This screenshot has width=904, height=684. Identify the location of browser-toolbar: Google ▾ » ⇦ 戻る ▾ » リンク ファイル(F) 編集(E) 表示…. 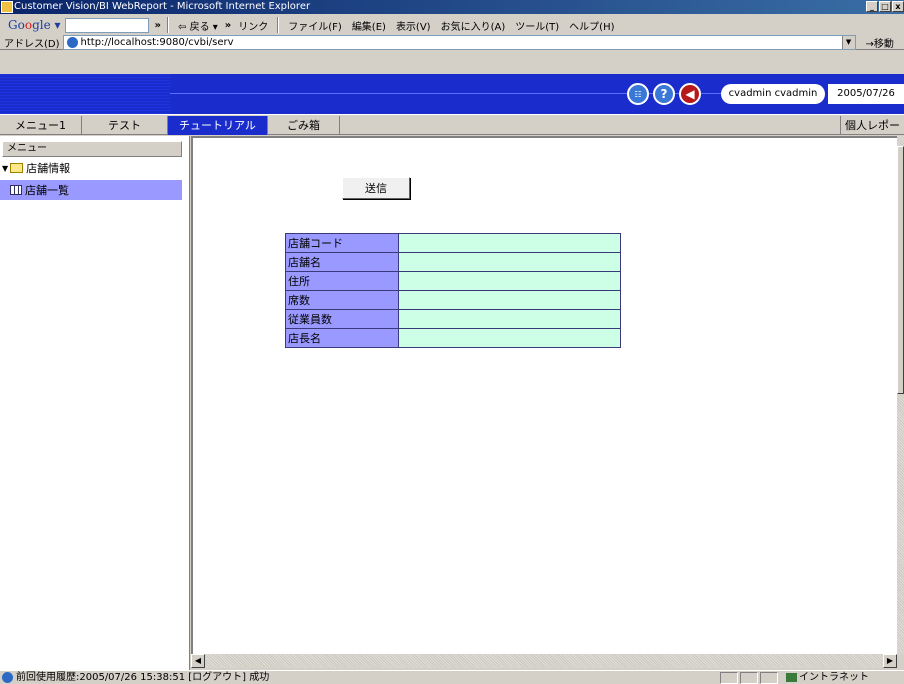
(452, 32).